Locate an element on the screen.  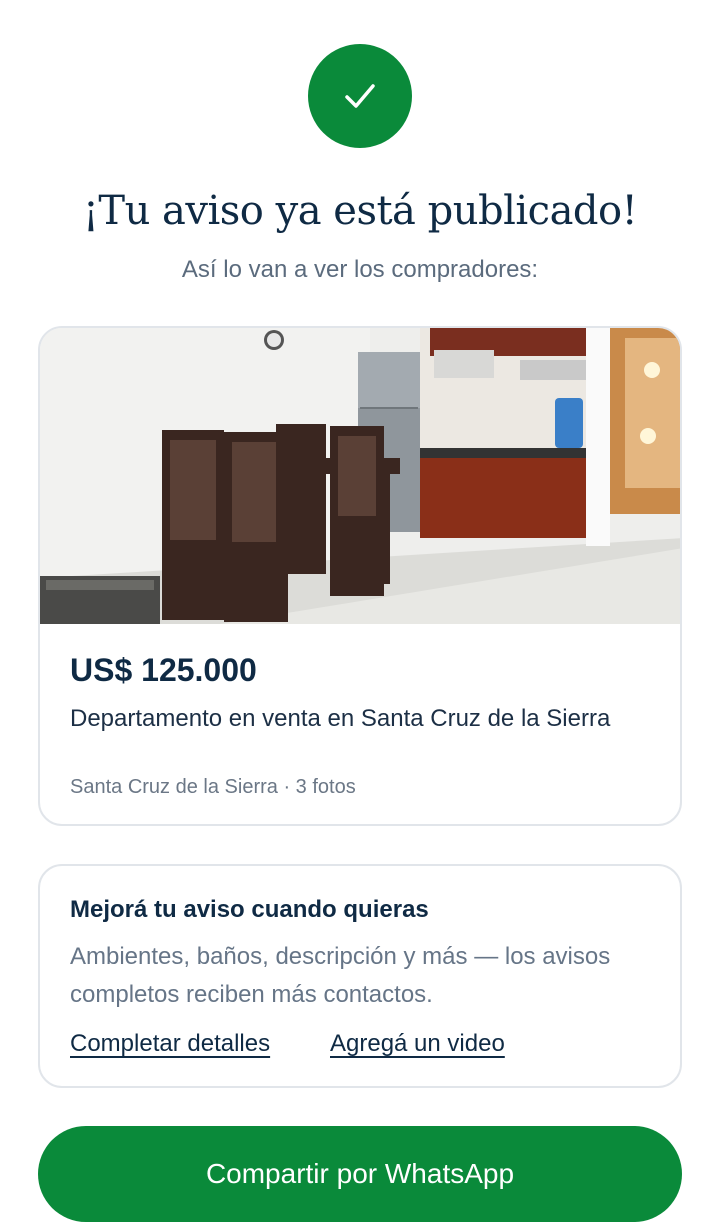
success-badge is located at coordinates (360, 96).